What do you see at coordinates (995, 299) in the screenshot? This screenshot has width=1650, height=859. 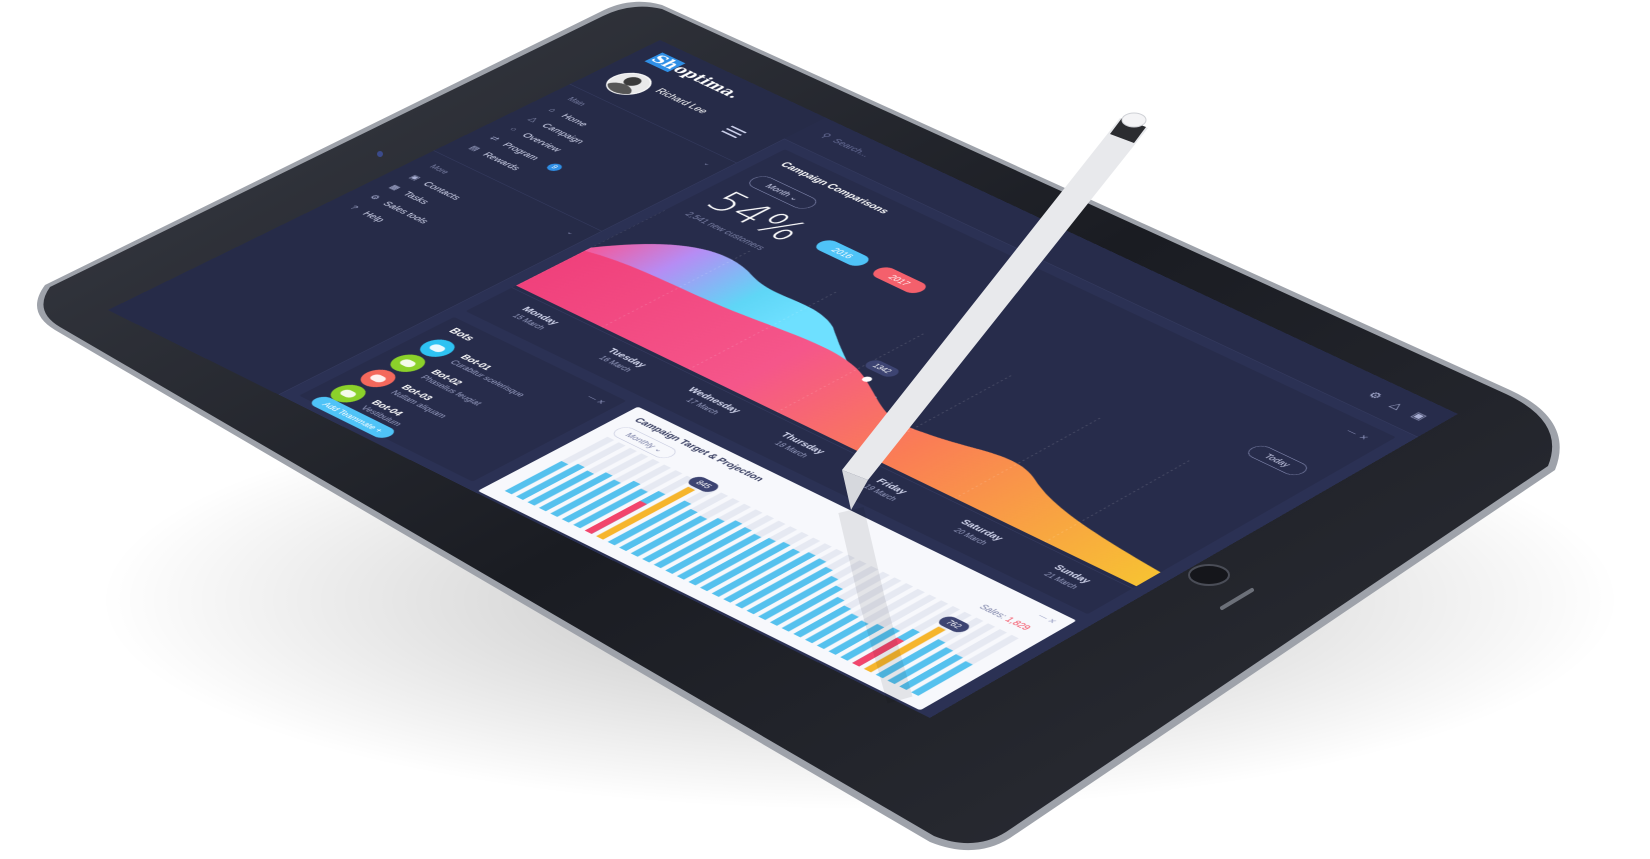 I see `pencil-body` at bounding box center [995, 299].